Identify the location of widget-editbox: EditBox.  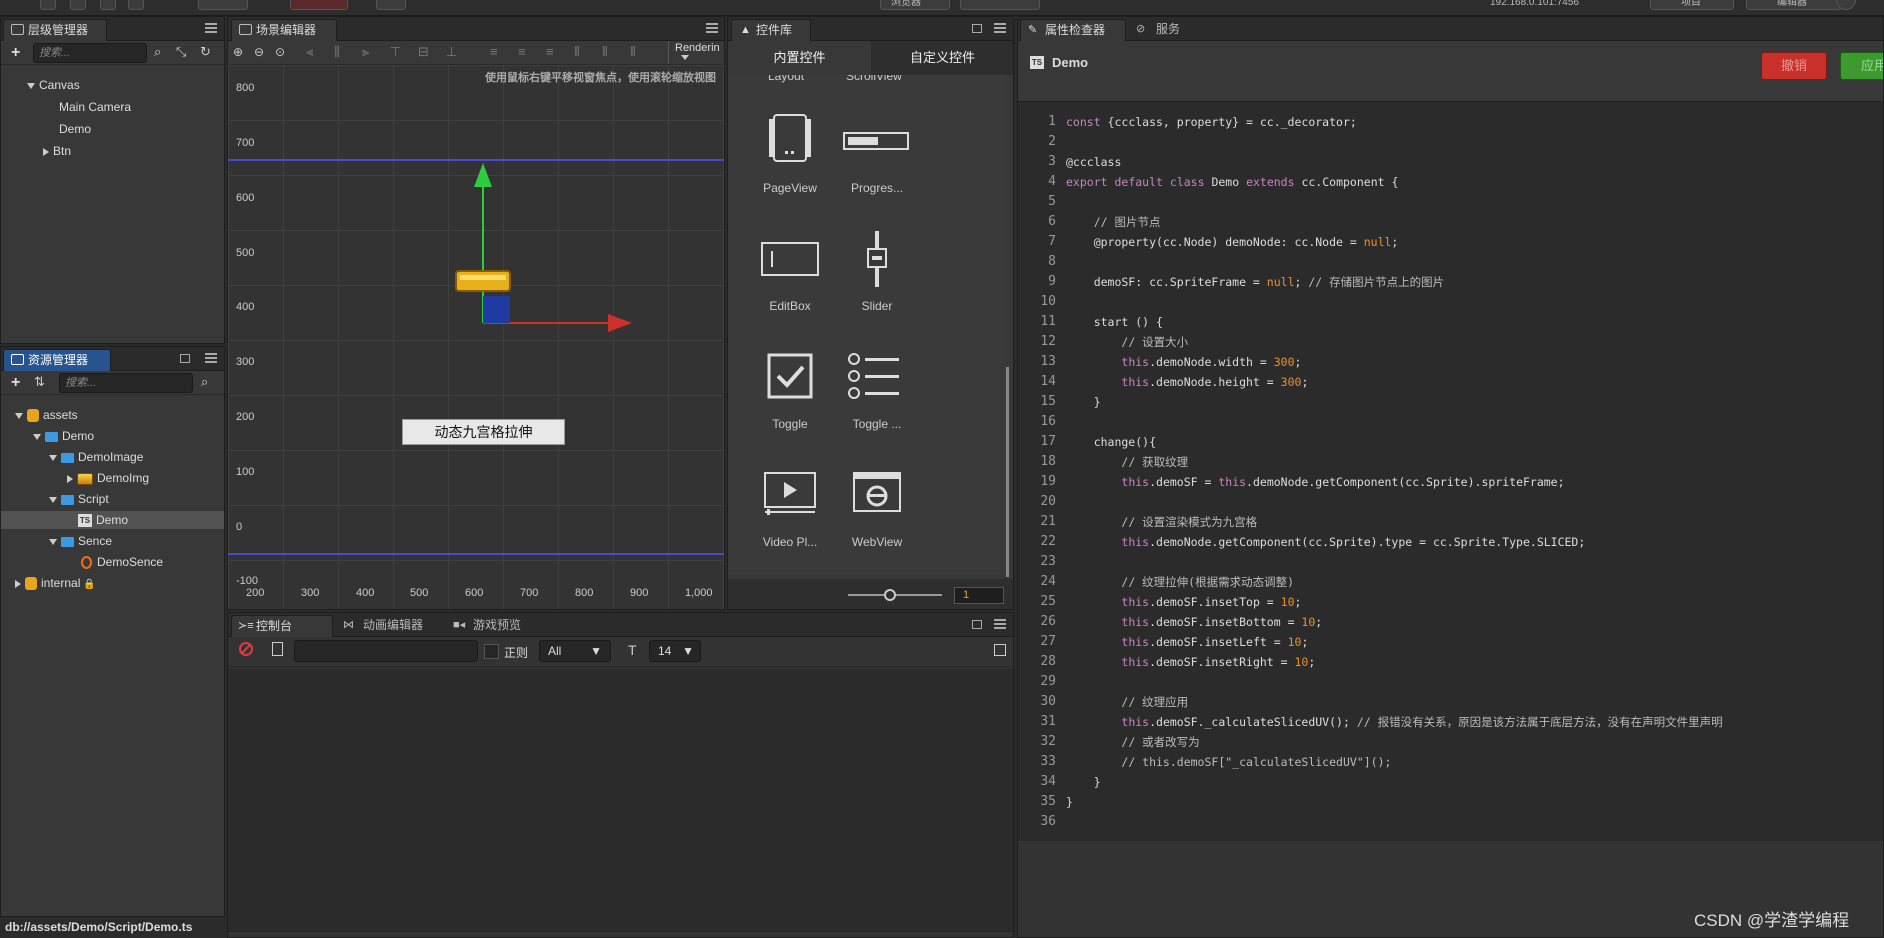
(790, 282).